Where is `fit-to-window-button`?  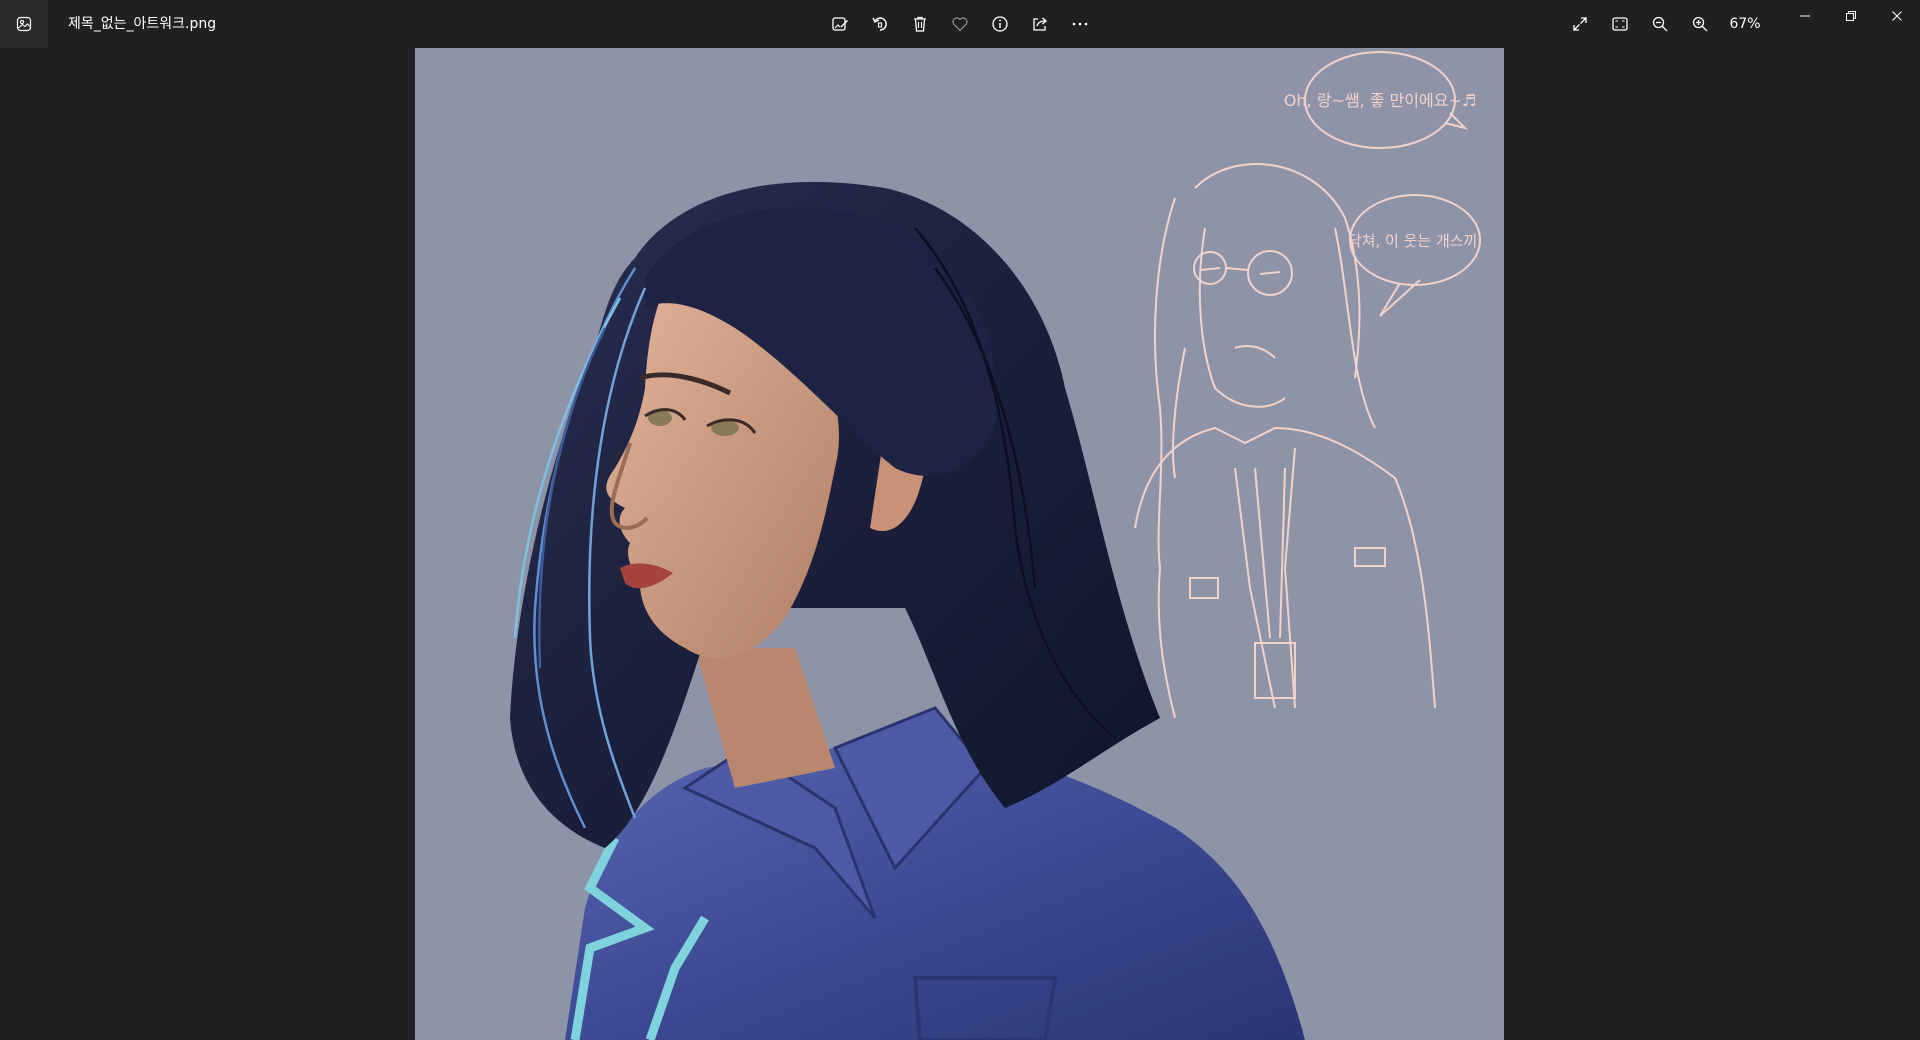 fit-to-window-button is located at coordinates (1620, 24).